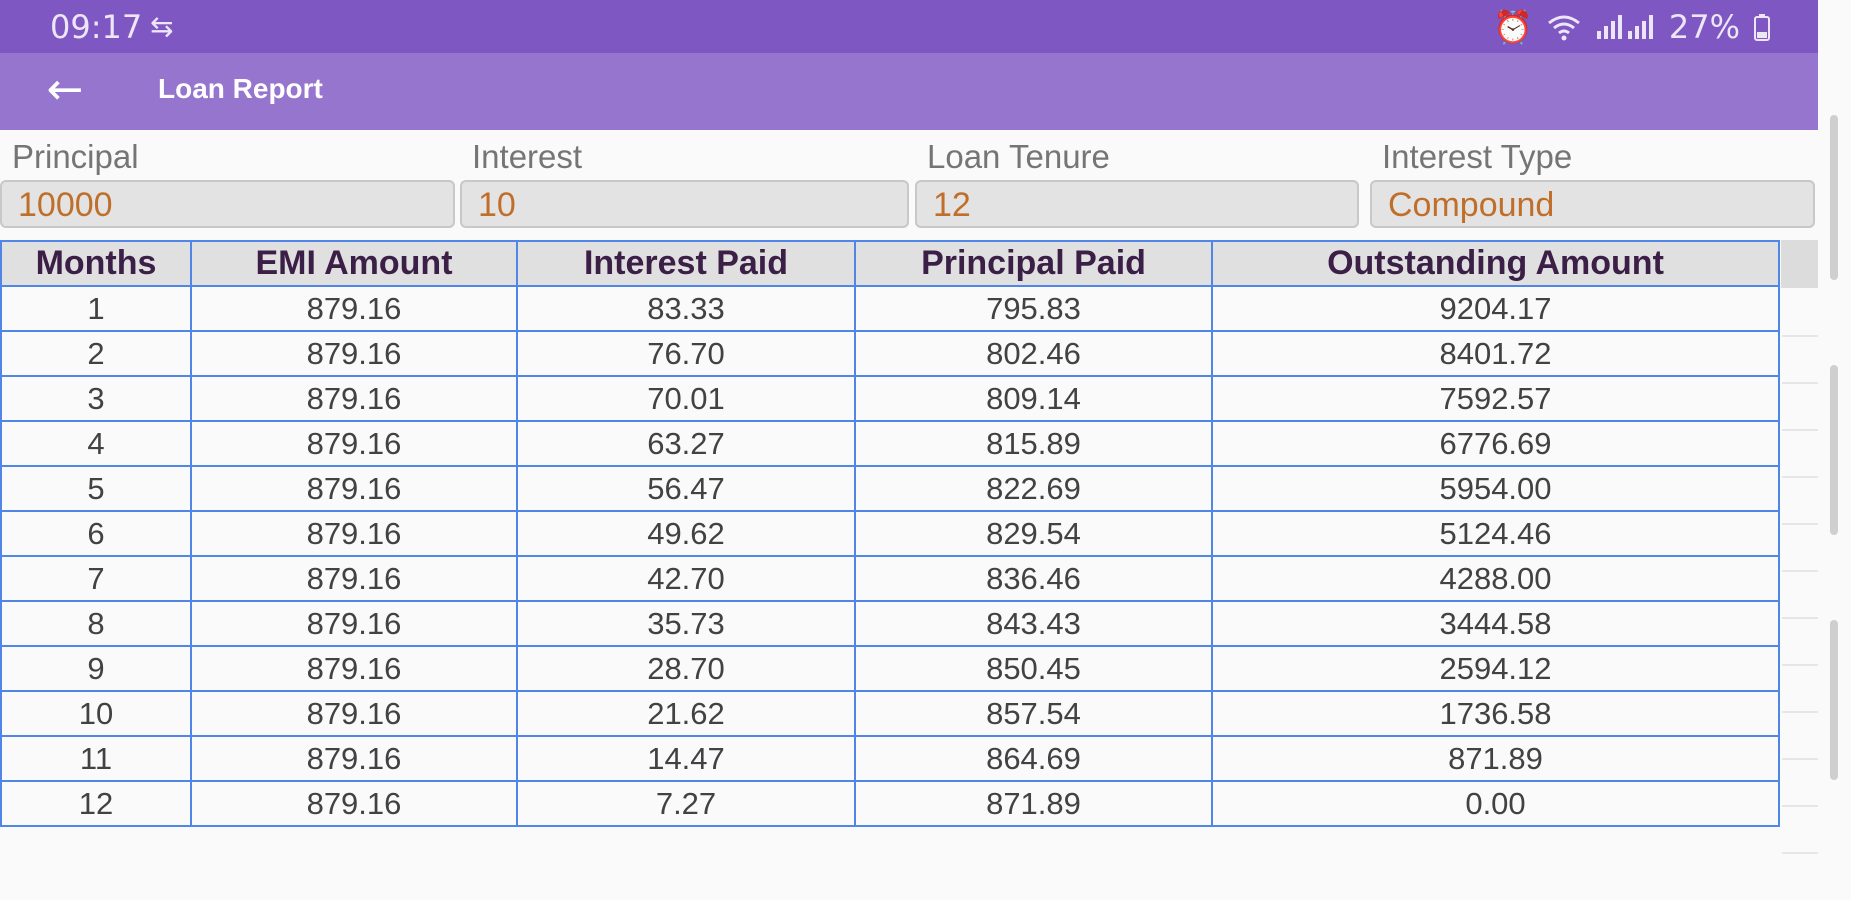  Describe the element at coordinates (890, 488) in the screenshot. I see `table-row: 5 879.16 56.47 822.69 5954.00` at that location.